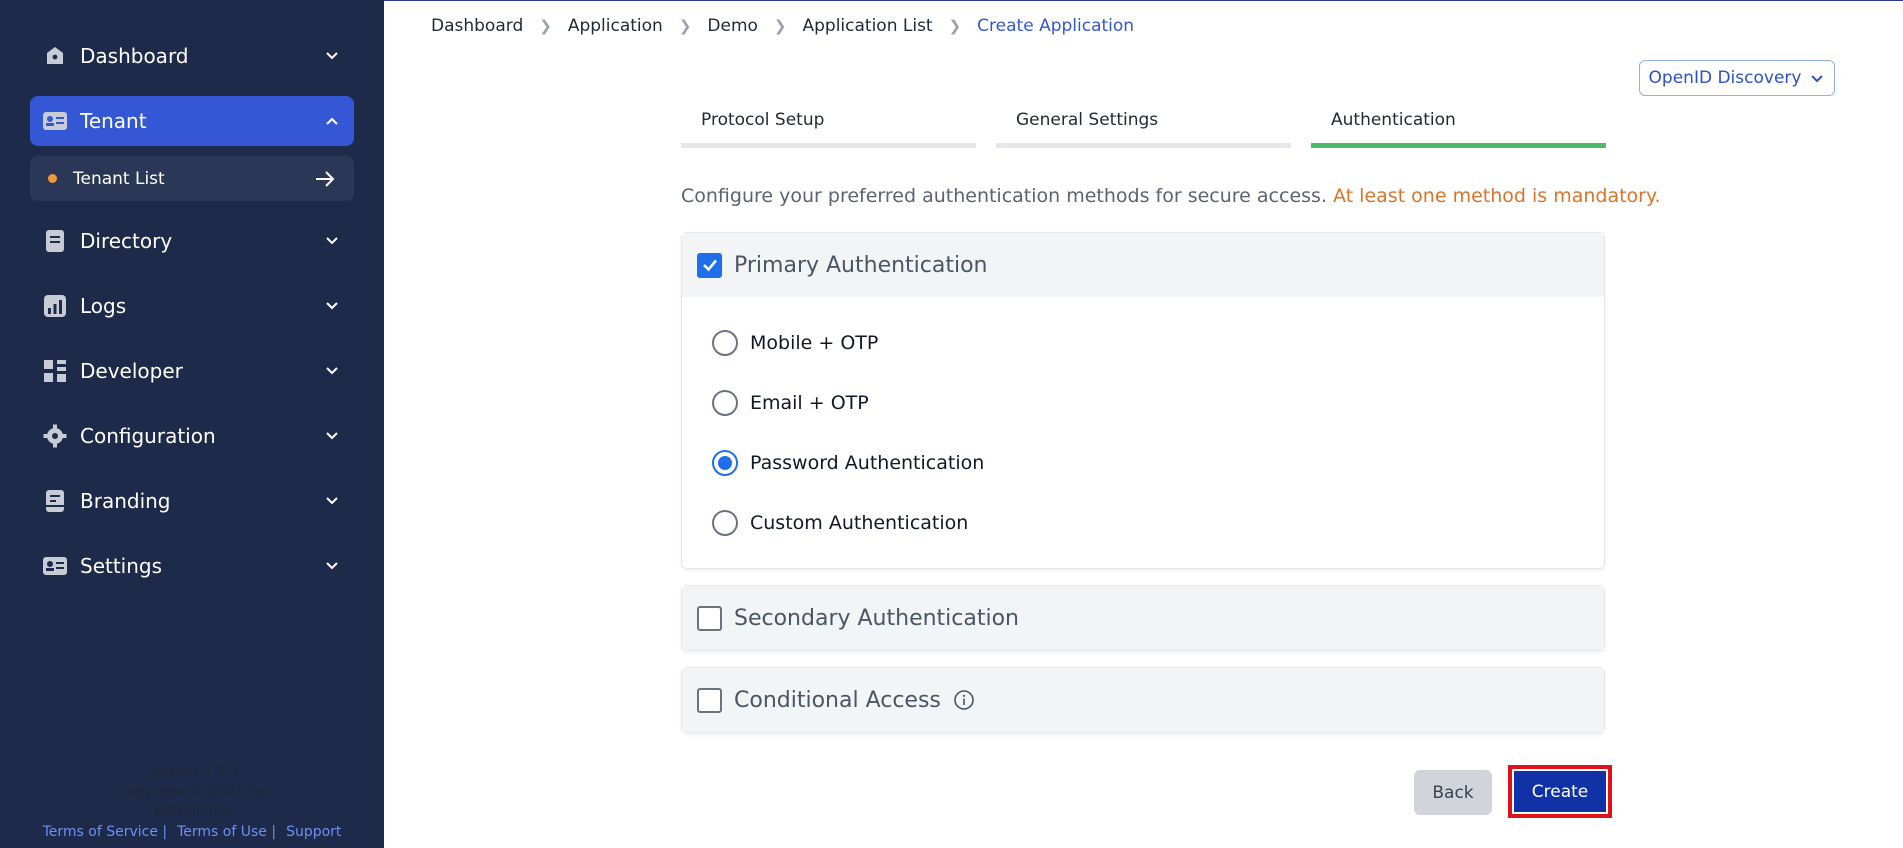  Describe the element at coordinates (1143, 0) in the screenshot. I see `top-border` at that location.